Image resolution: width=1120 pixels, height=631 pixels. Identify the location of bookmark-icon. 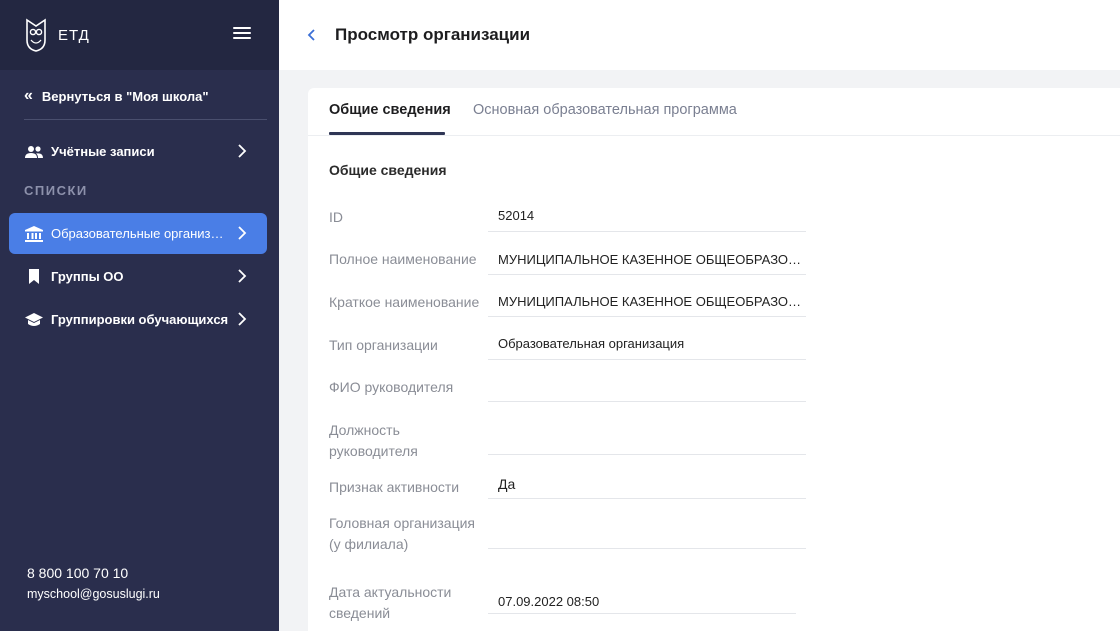
(34, 277).